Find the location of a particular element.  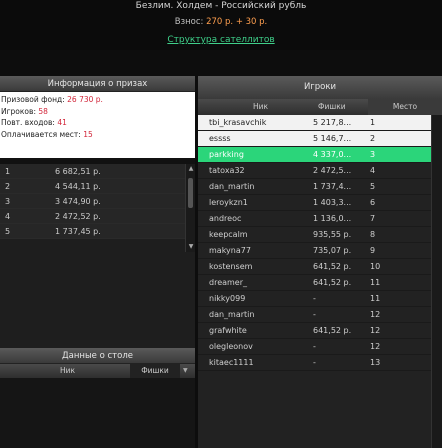

player-place: 1 is located at coordinates (373, 122).